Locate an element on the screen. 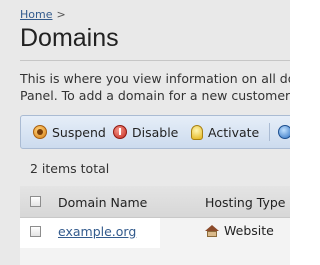 This screenshot has height=265, width=320. suspend-icon is located at coordinates (40, 132).